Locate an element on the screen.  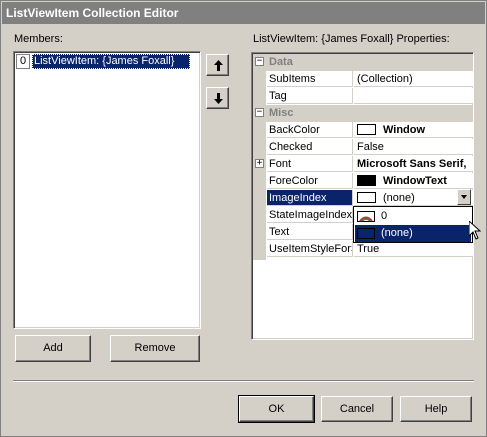
add-button: Add is located at coordinates (53, 348).